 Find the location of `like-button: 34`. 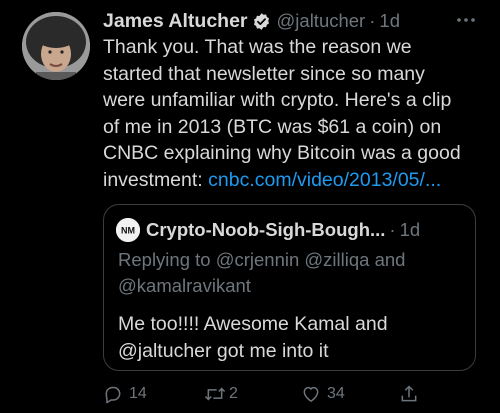

like-button: 34 is located at coordinates (323, 394).